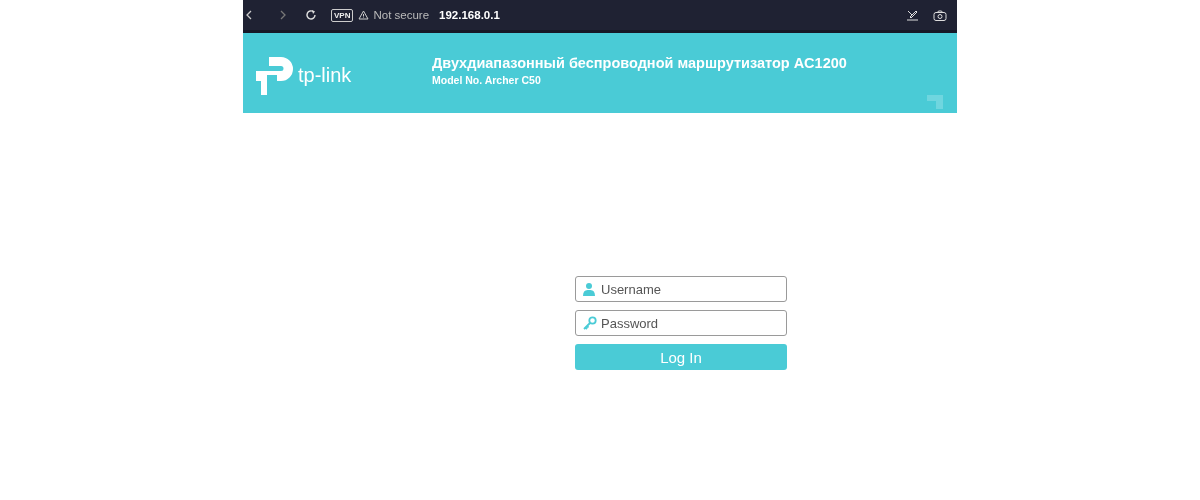 This screenshot has width=1200, height=500. What do you see at coordinates (311, 15) in the screenshot?
I see `reload-icon` at bounding box center [311, 15].